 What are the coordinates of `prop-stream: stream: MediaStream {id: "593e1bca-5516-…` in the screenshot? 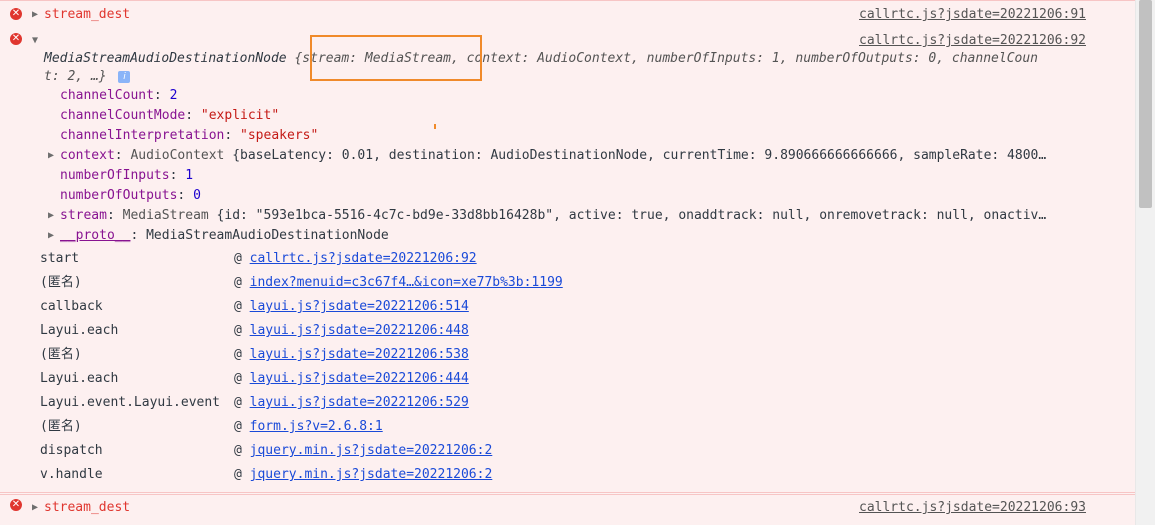 It's located at (553, 216).